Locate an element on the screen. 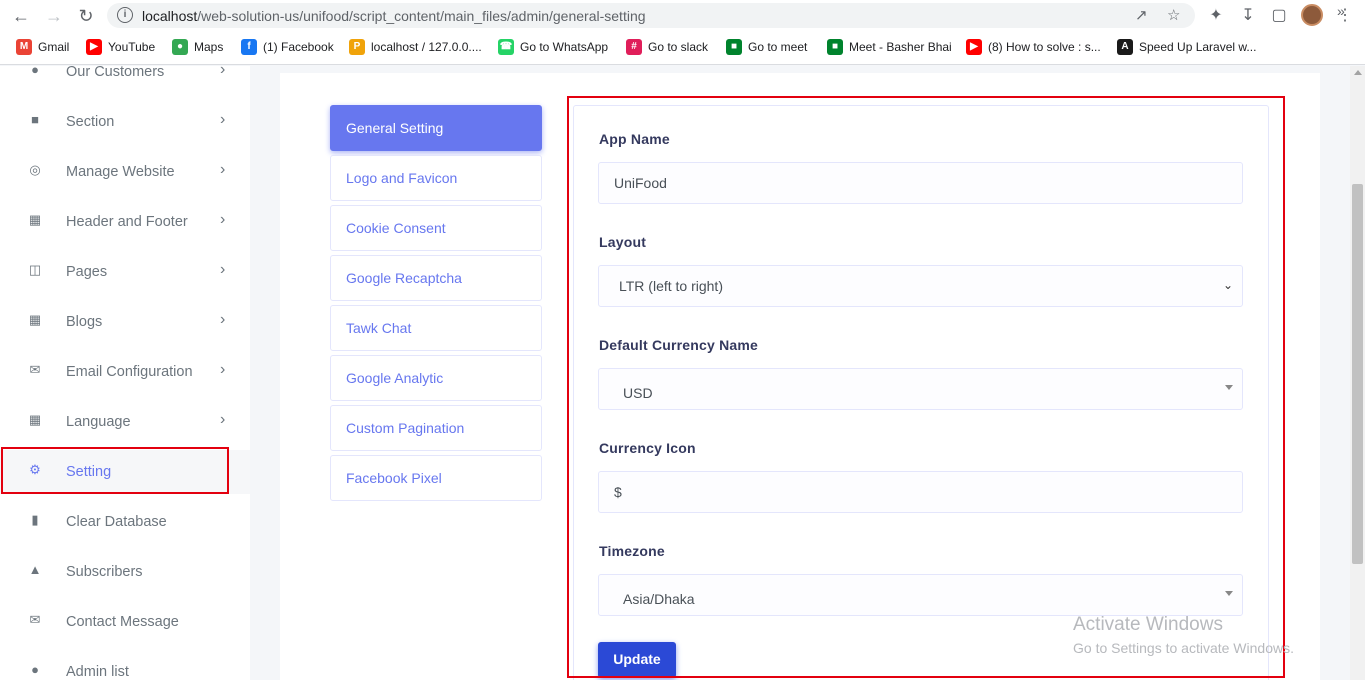 This screenshot has width=1365, height=680. sidebar-item: ● Our Customers › is located at coordinates (125, 80).